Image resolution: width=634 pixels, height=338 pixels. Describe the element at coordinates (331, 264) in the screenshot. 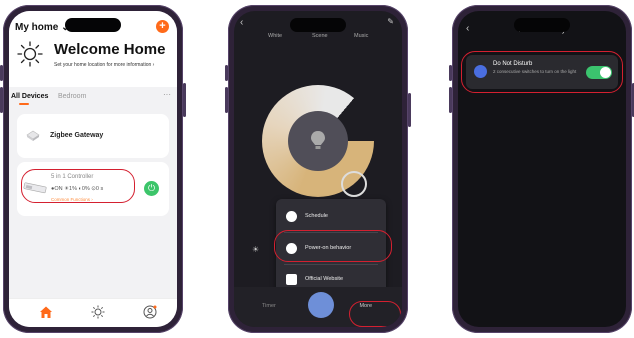

I see `divider` at that location.